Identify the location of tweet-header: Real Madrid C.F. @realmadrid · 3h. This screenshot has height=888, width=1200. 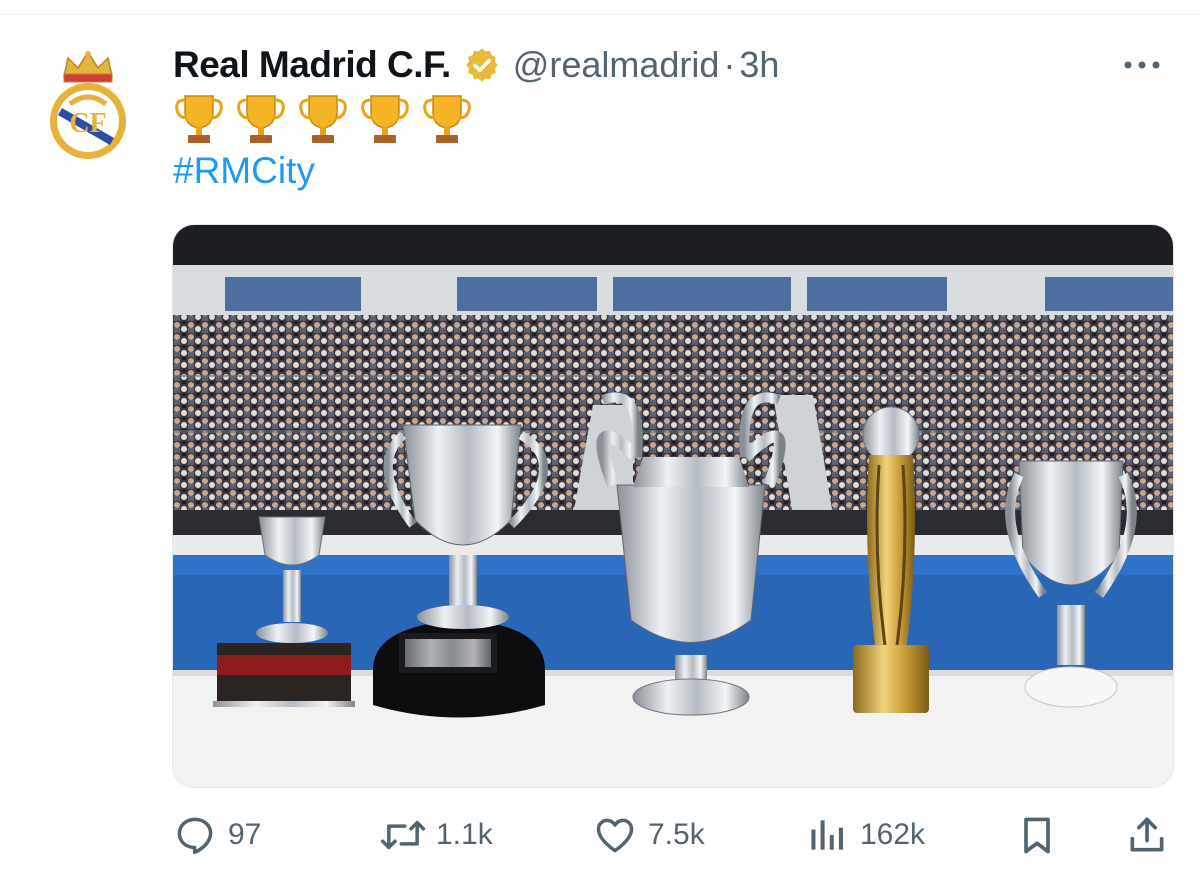
(476, 65).